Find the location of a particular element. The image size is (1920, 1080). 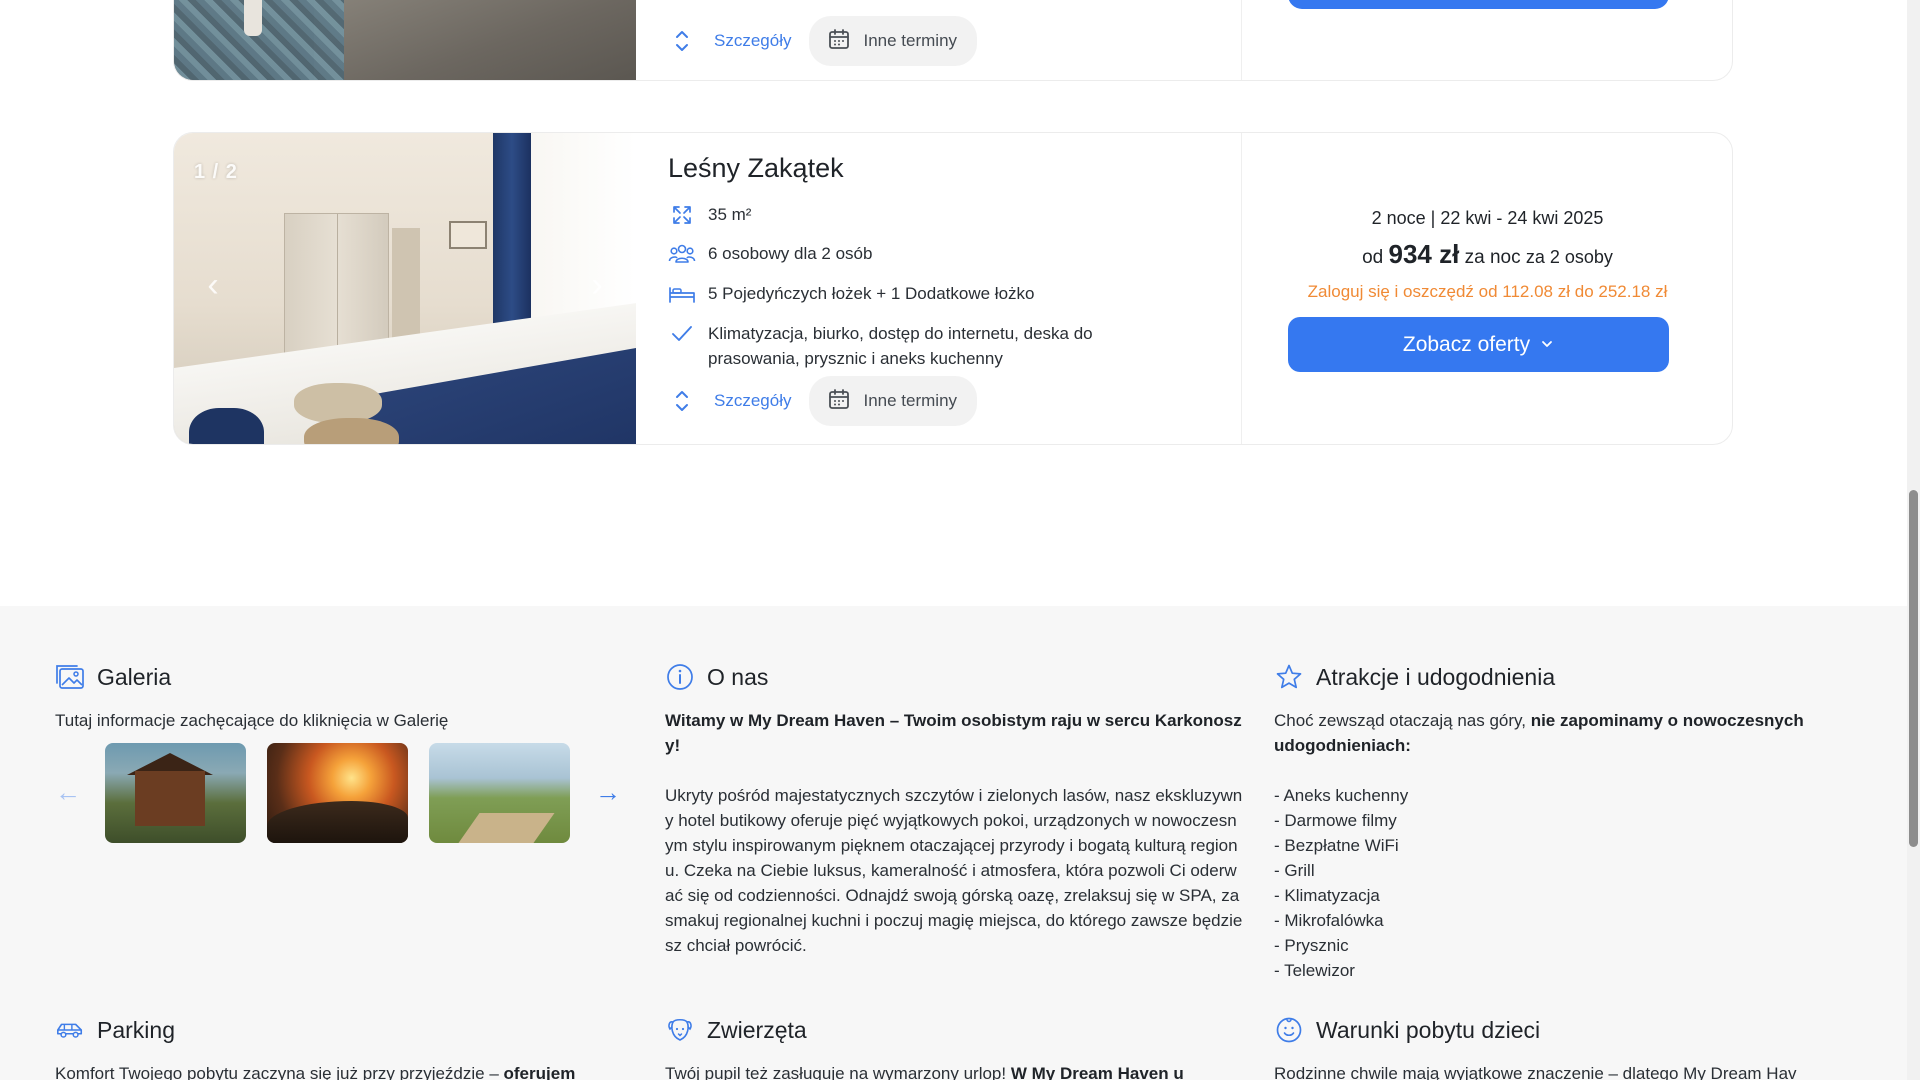

room-photo is located at coordinates (405, 288).